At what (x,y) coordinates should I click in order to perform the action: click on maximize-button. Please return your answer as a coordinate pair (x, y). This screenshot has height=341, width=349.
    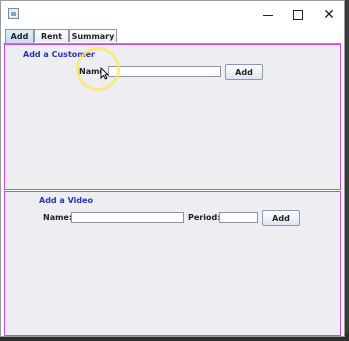
    Looking at the image, I should click on (298, 15).